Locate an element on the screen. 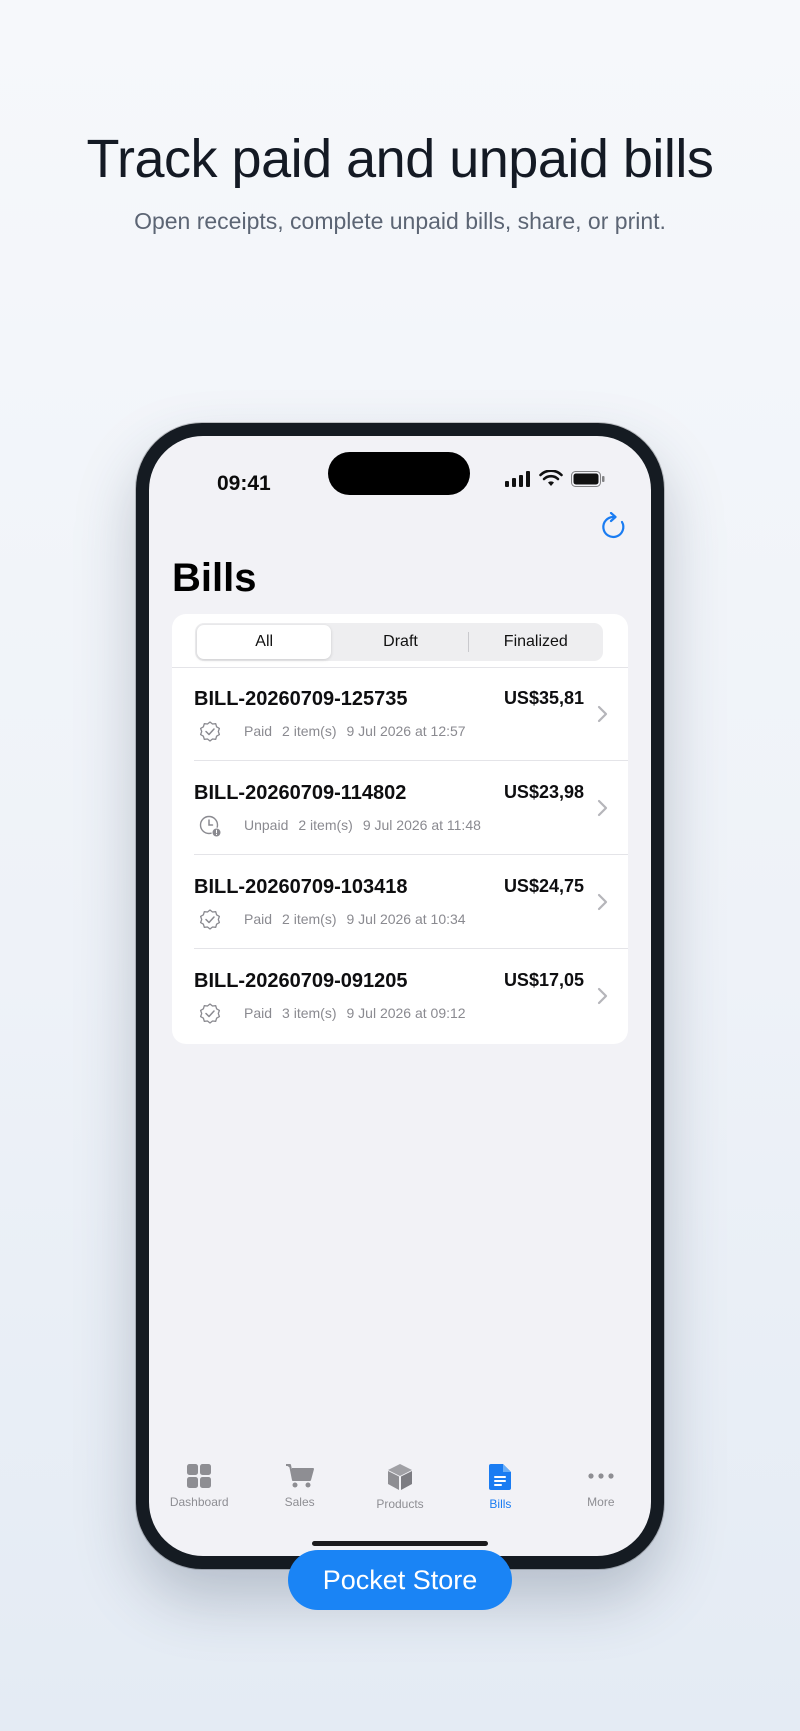  bill-date: 9 Jul 2026 at 12:57 is located at coordinates (406, 731).